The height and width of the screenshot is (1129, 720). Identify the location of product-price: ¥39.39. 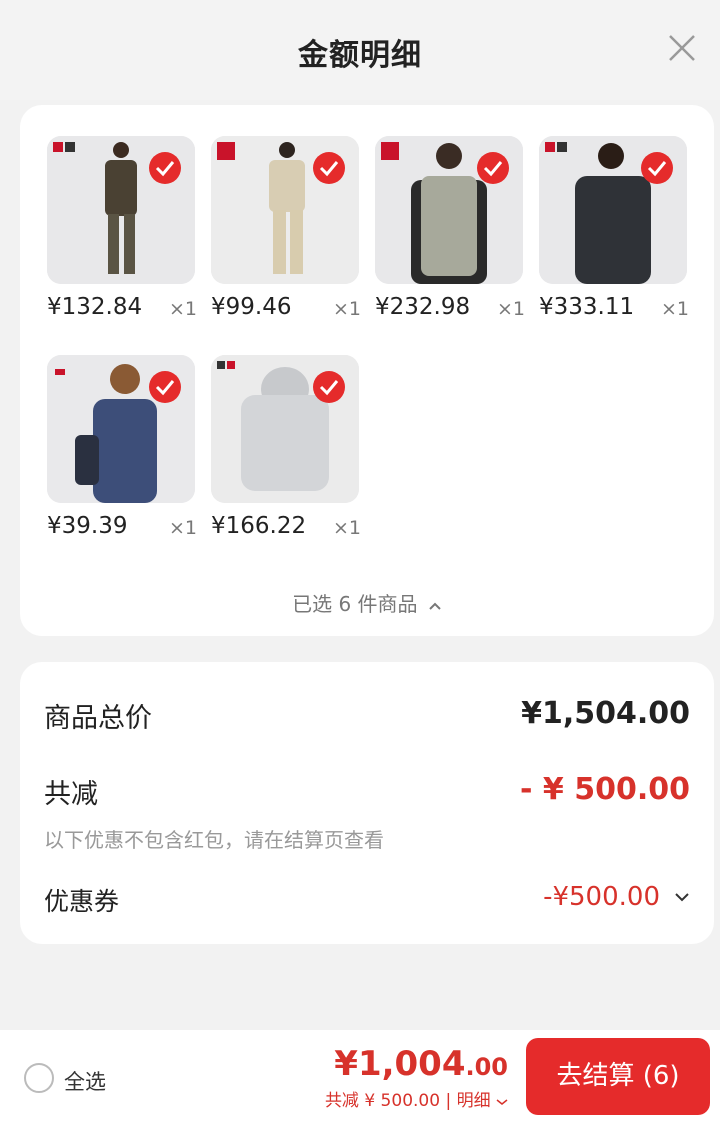
(87, 526).